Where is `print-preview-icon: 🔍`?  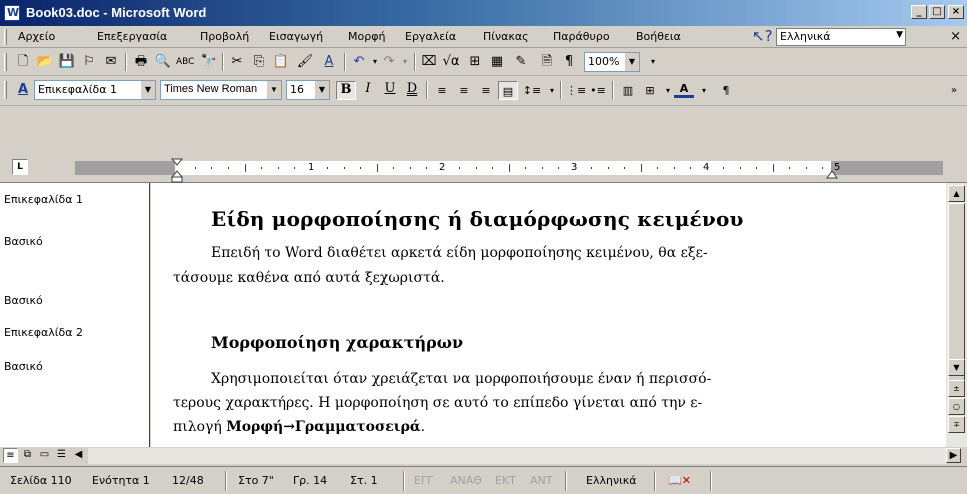
print-preview-icon: 🔍 is located at coordinates (163, 62).